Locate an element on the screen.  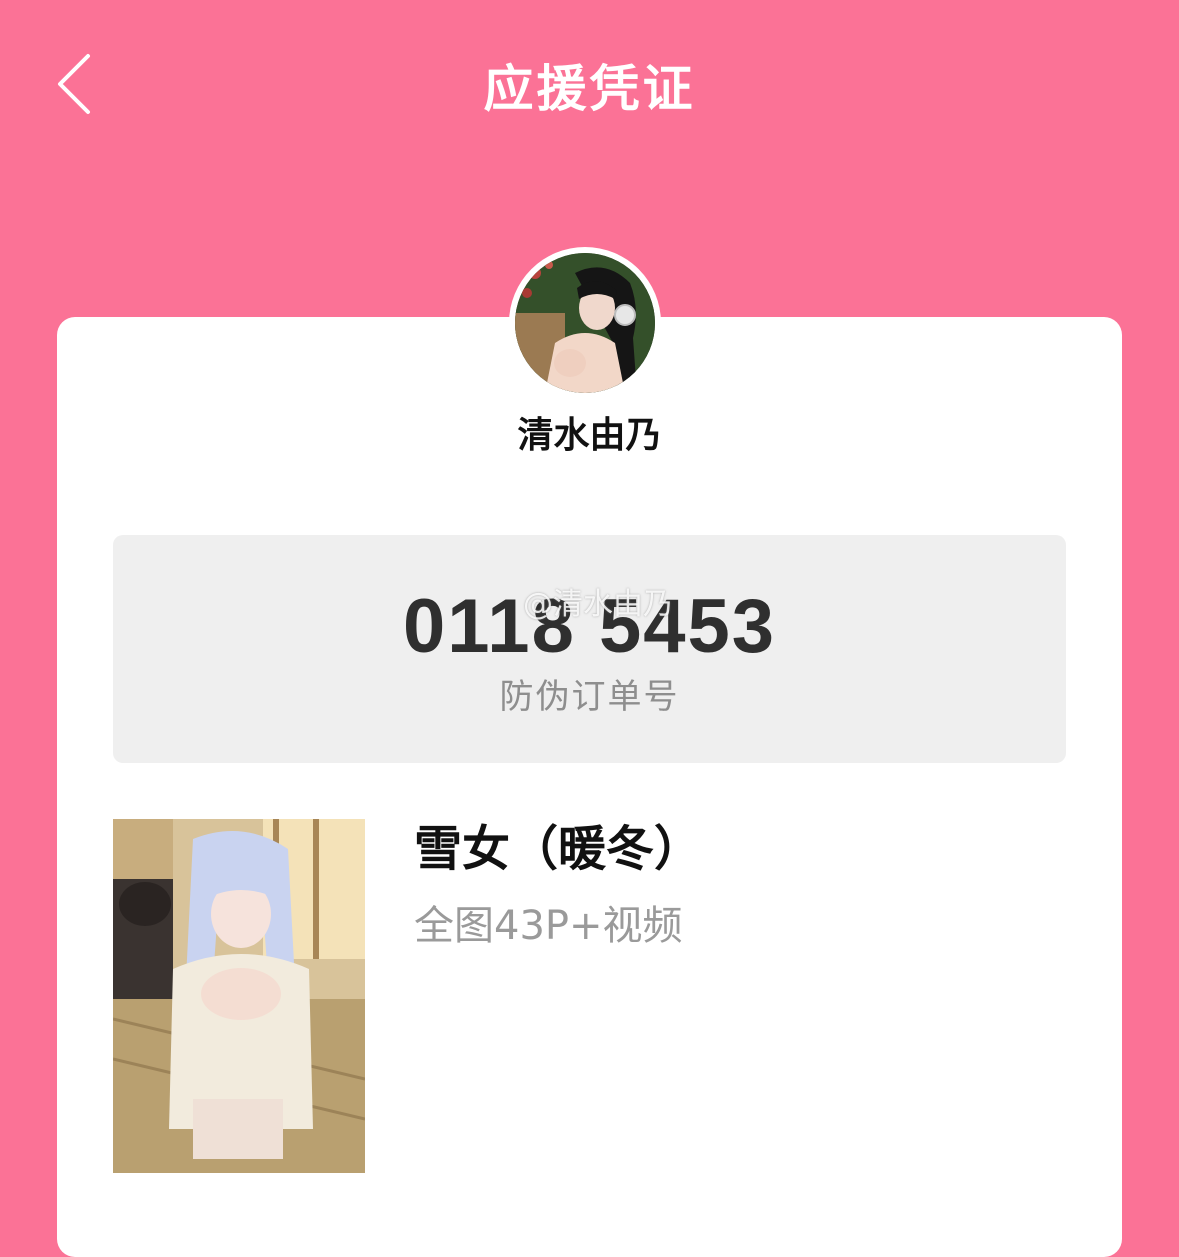
product-title: 雪女（暖冬） is located at coordinates (558, 849).